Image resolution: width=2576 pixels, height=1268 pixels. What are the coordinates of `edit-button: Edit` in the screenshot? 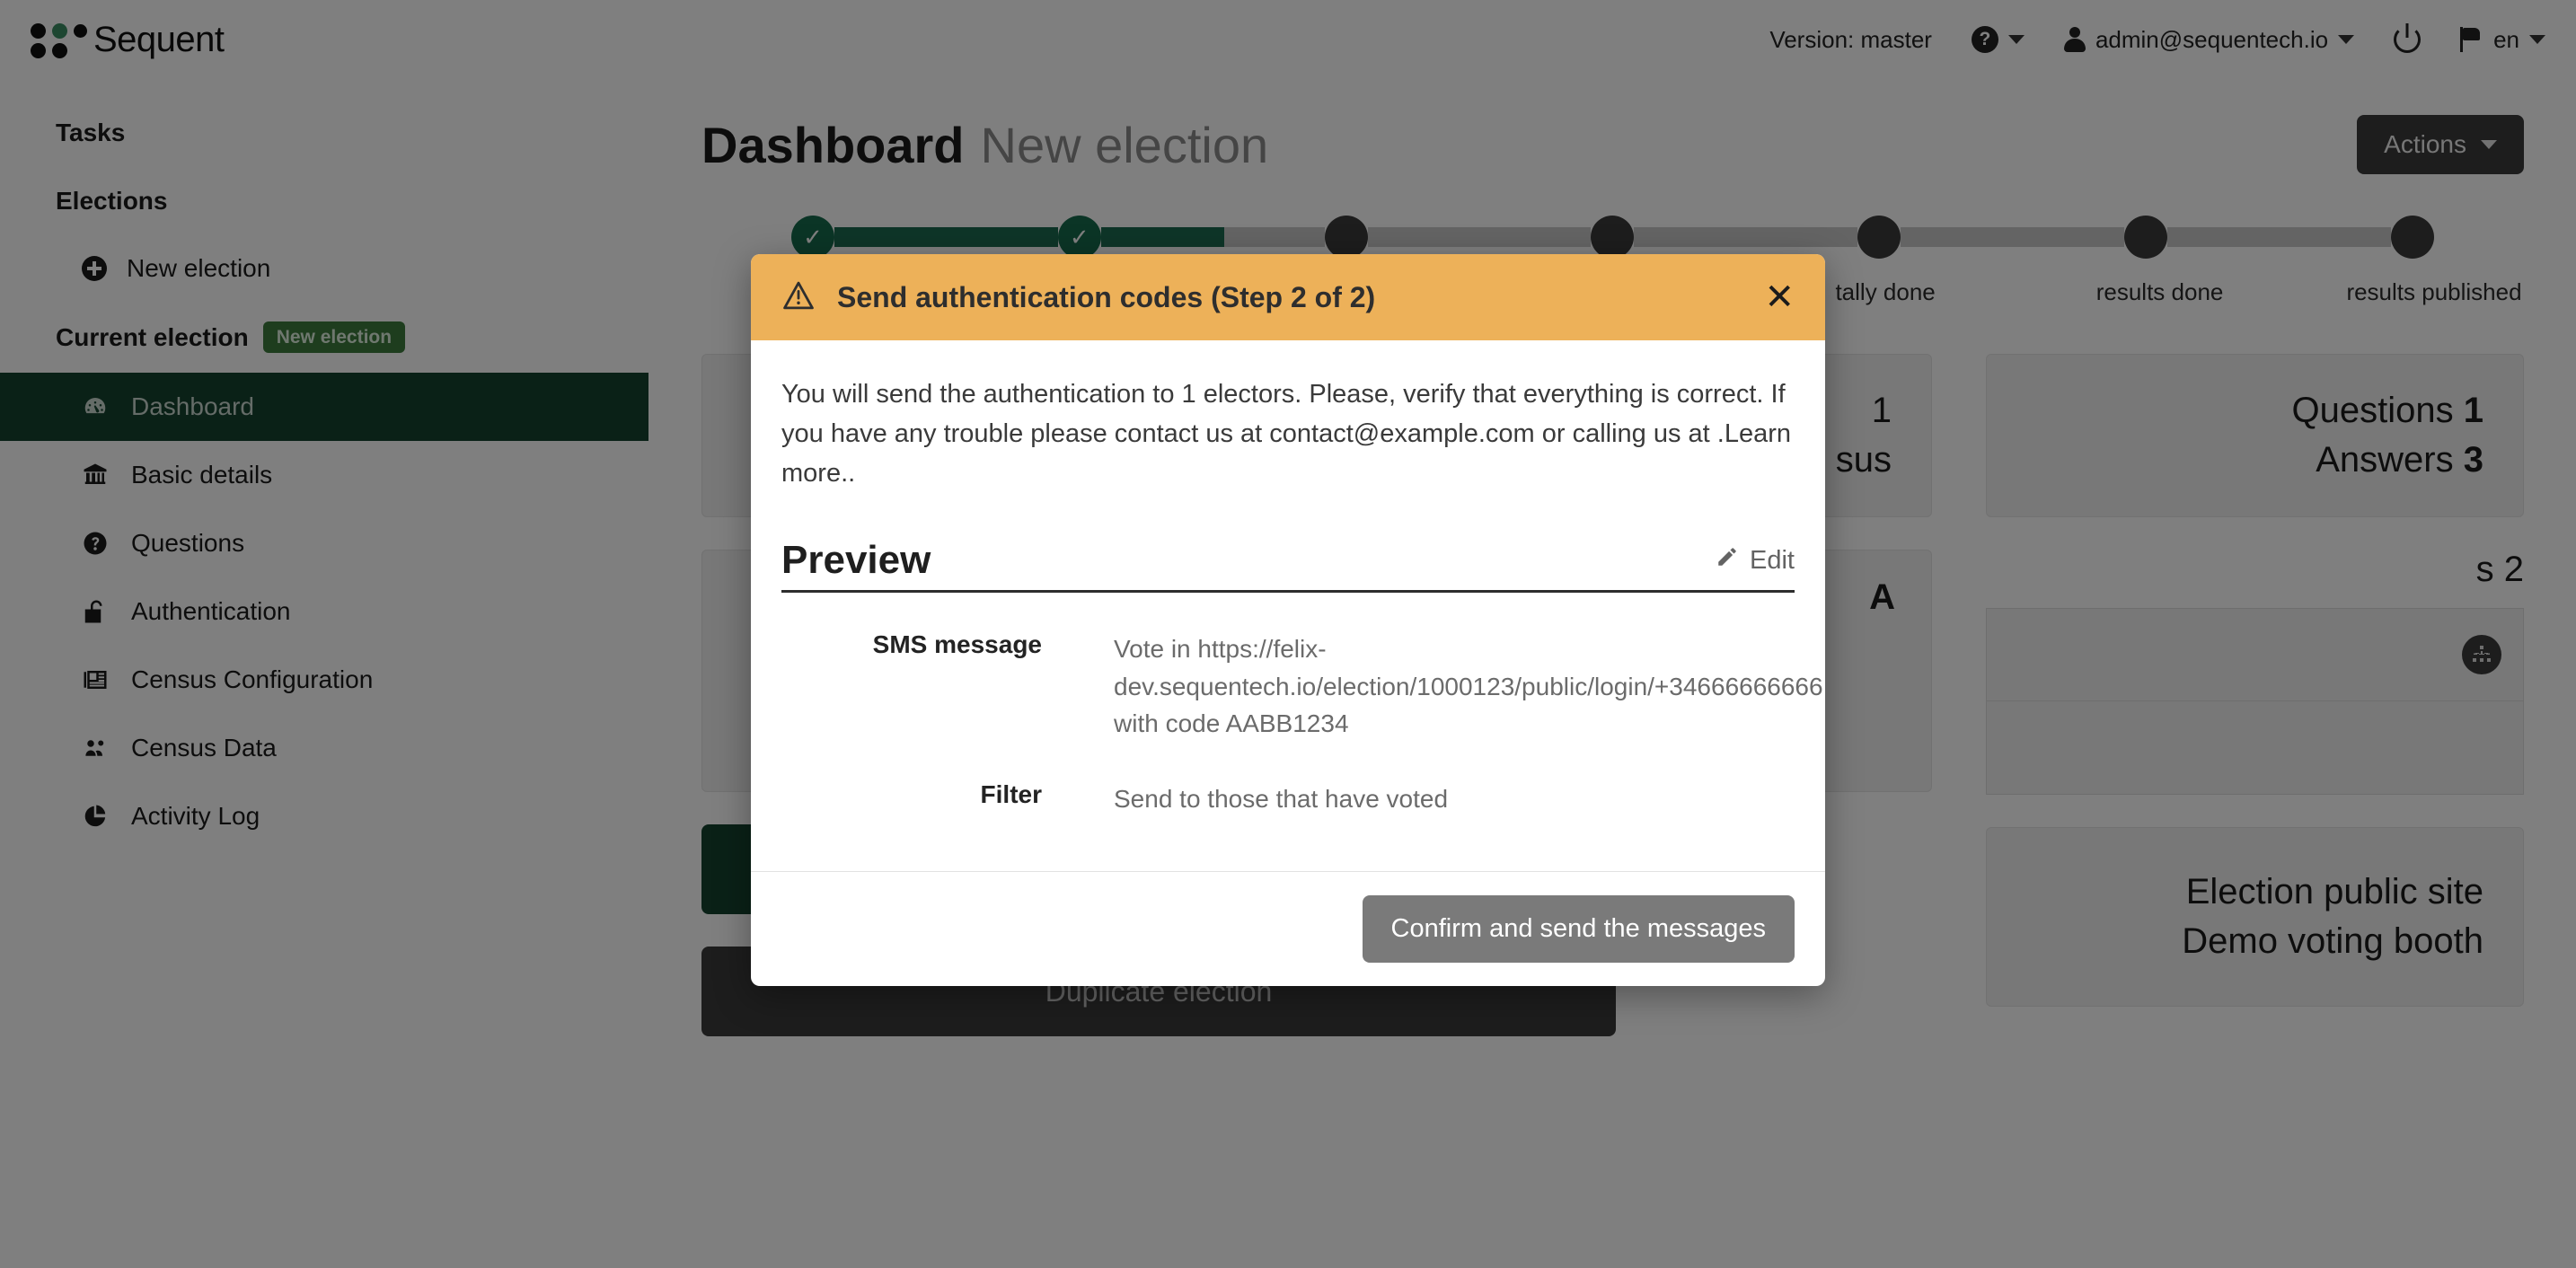 It's located at (1755, 564).